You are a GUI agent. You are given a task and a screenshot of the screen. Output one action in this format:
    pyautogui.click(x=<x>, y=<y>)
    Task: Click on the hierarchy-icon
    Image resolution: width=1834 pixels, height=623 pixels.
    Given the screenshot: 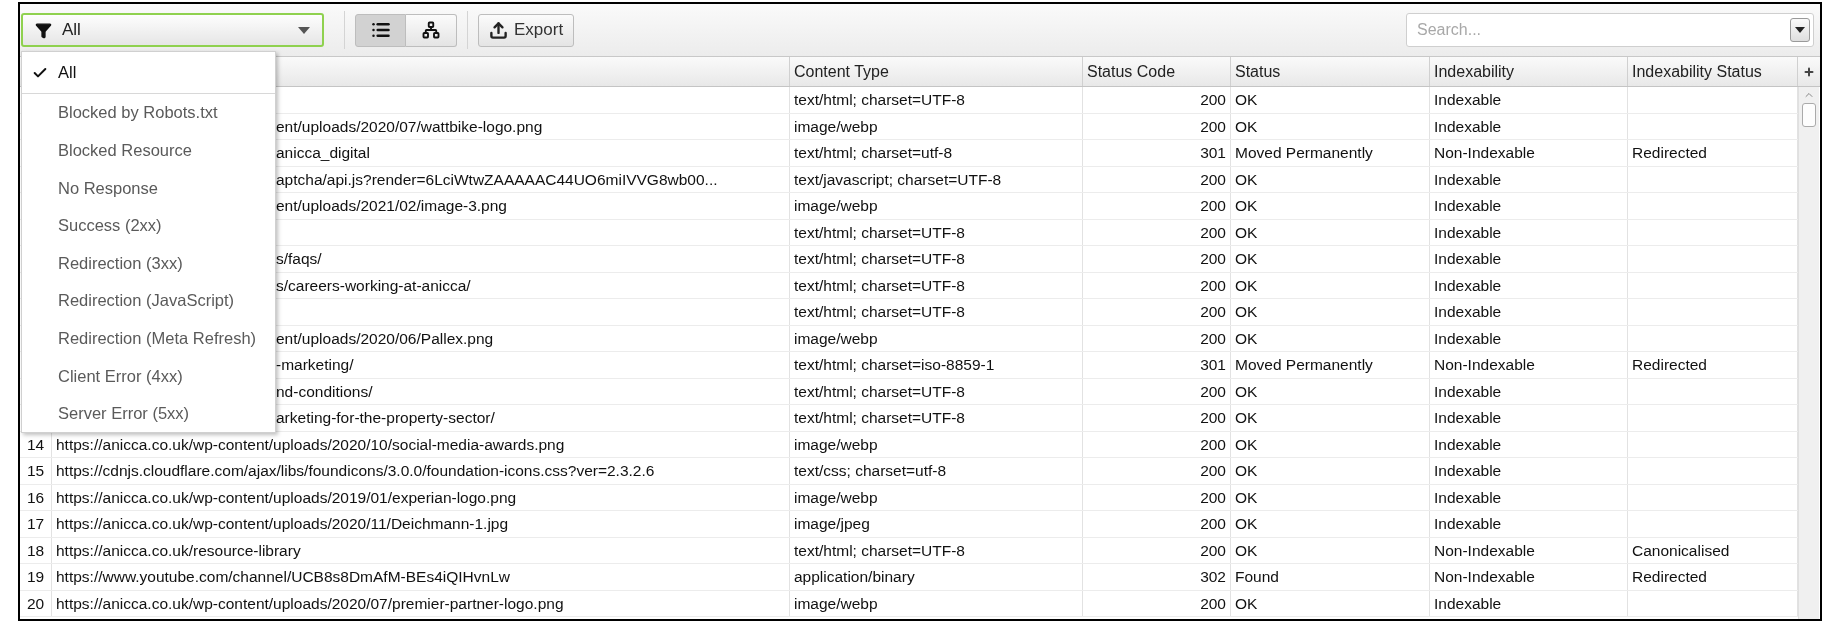 What is the action you would take?
    pyautogui.click(x=431, y=30)
    